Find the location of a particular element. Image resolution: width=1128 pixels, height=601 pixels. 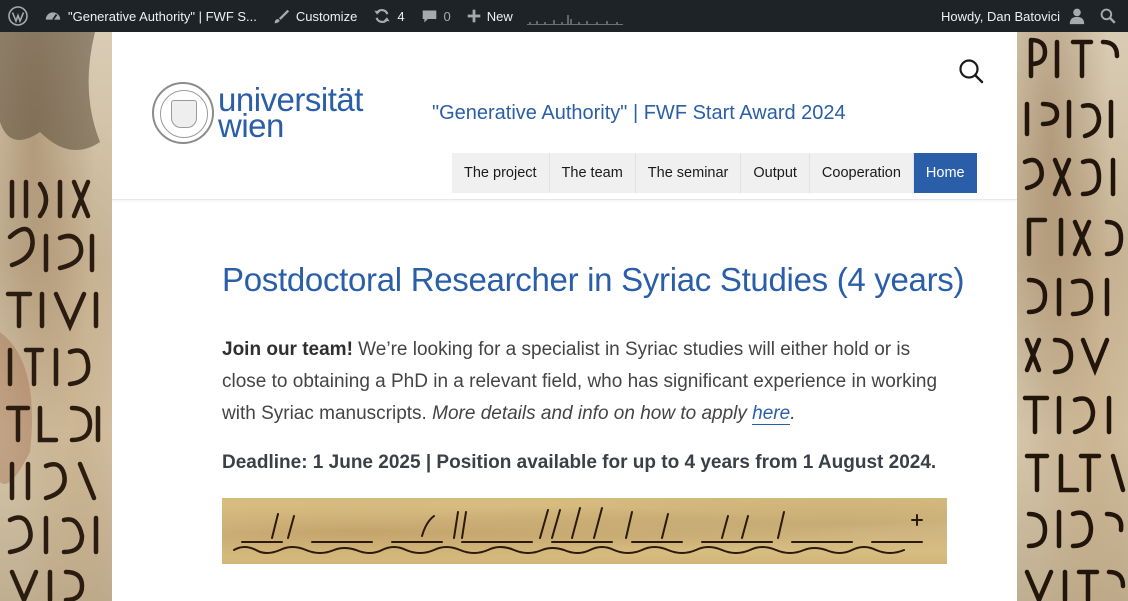

nav-item-the-seminar: The seminar is located at coordinates (688, 173).